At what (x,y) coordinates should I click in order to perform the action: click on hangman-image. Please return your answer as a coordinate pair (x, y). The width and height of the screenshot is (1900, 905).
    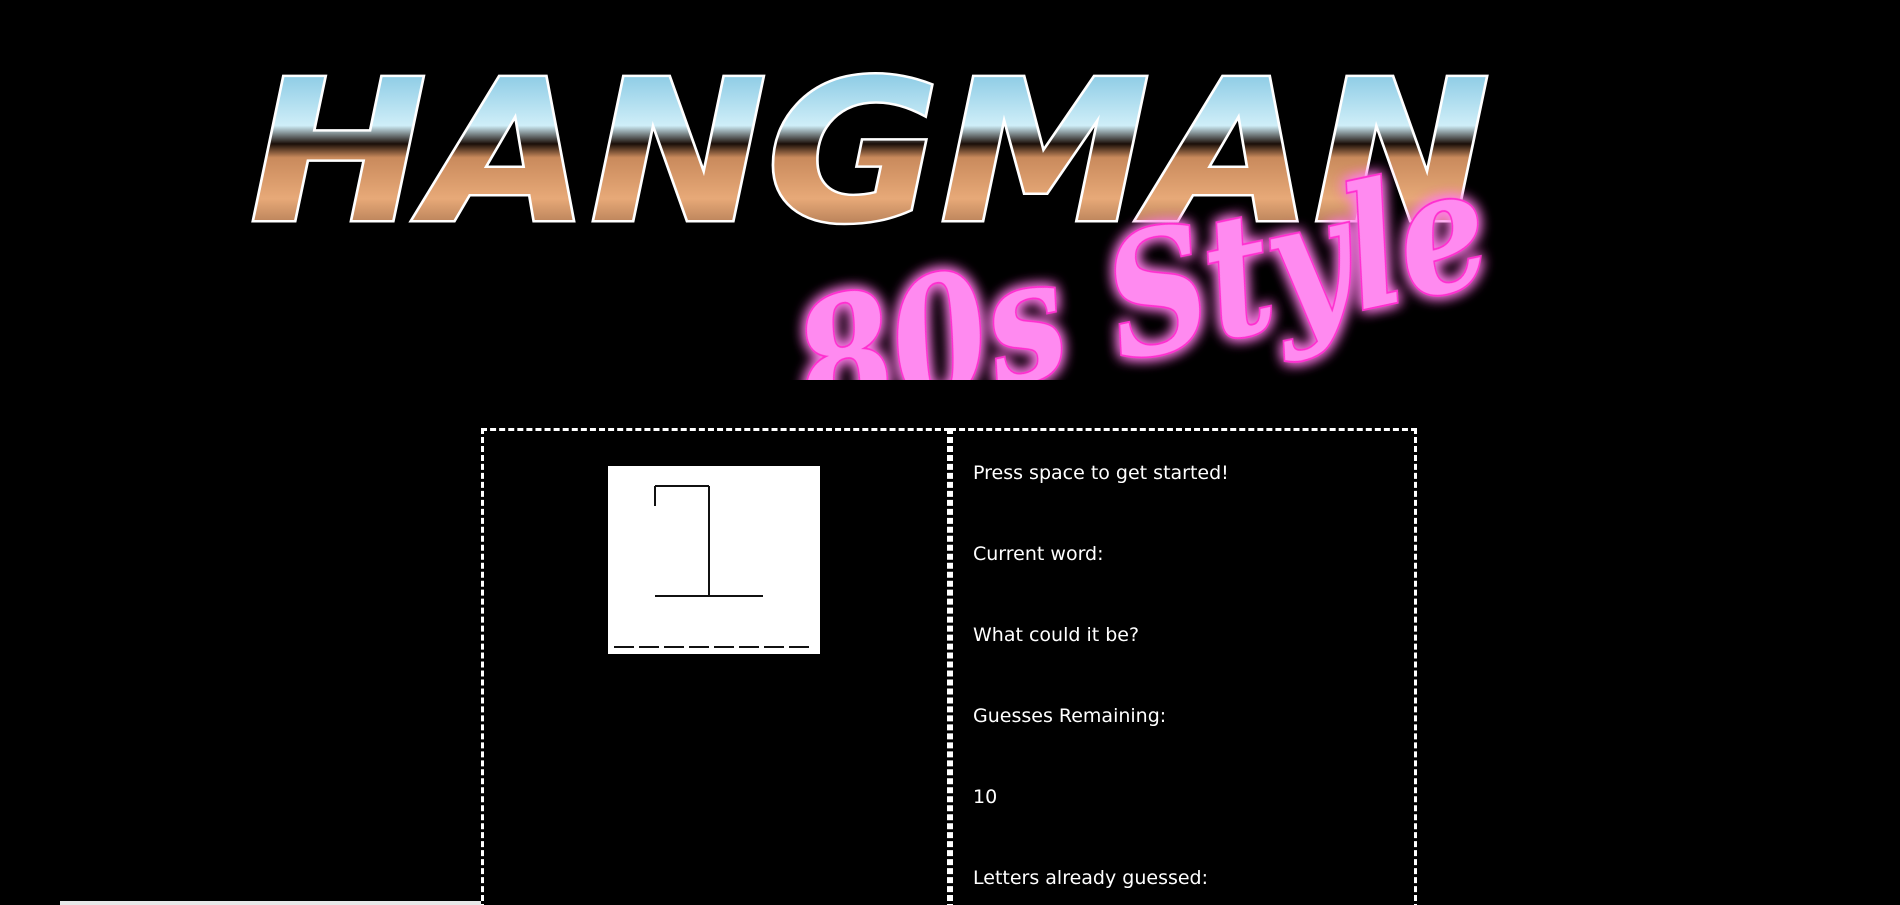
    Looking at the image, I should click on (714, 560).